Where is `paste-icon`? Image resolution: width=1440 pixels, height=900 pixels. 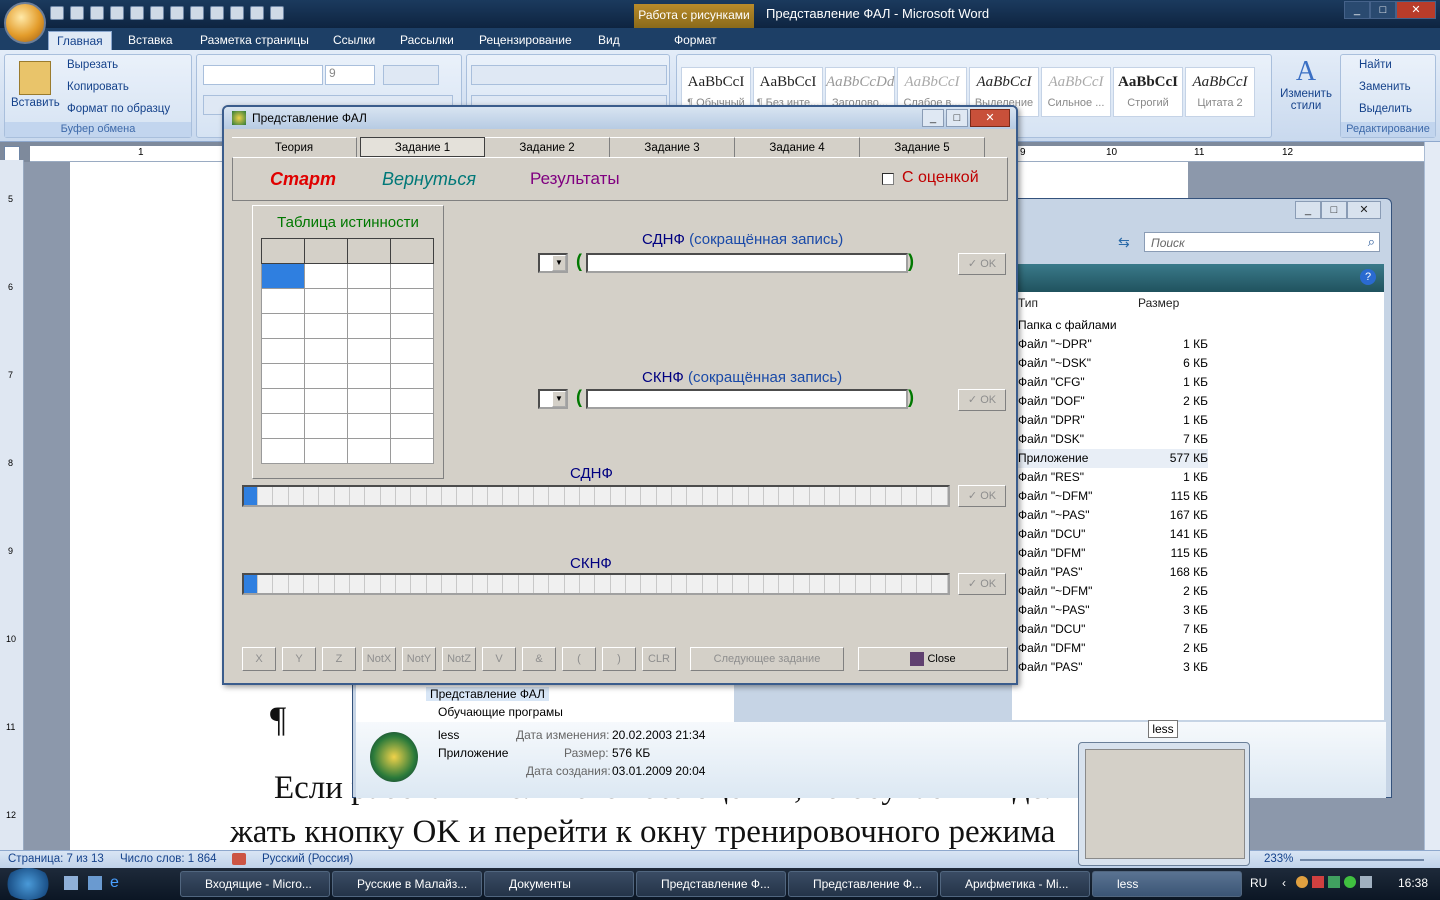 paste-icon is located at coordinates (35, 78).